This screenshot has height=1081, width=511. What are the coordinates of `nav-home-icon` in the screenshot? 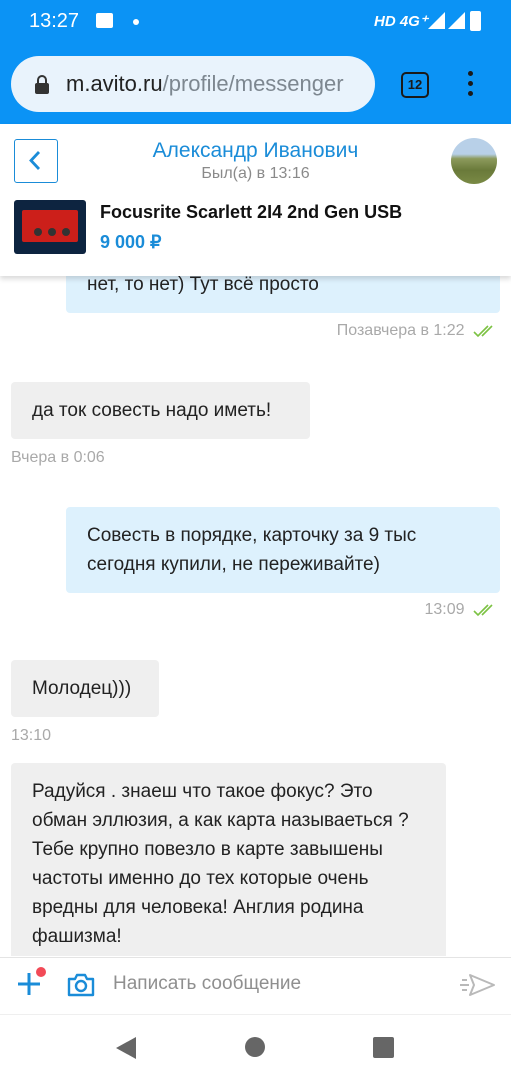 It's located at (255, 1047).